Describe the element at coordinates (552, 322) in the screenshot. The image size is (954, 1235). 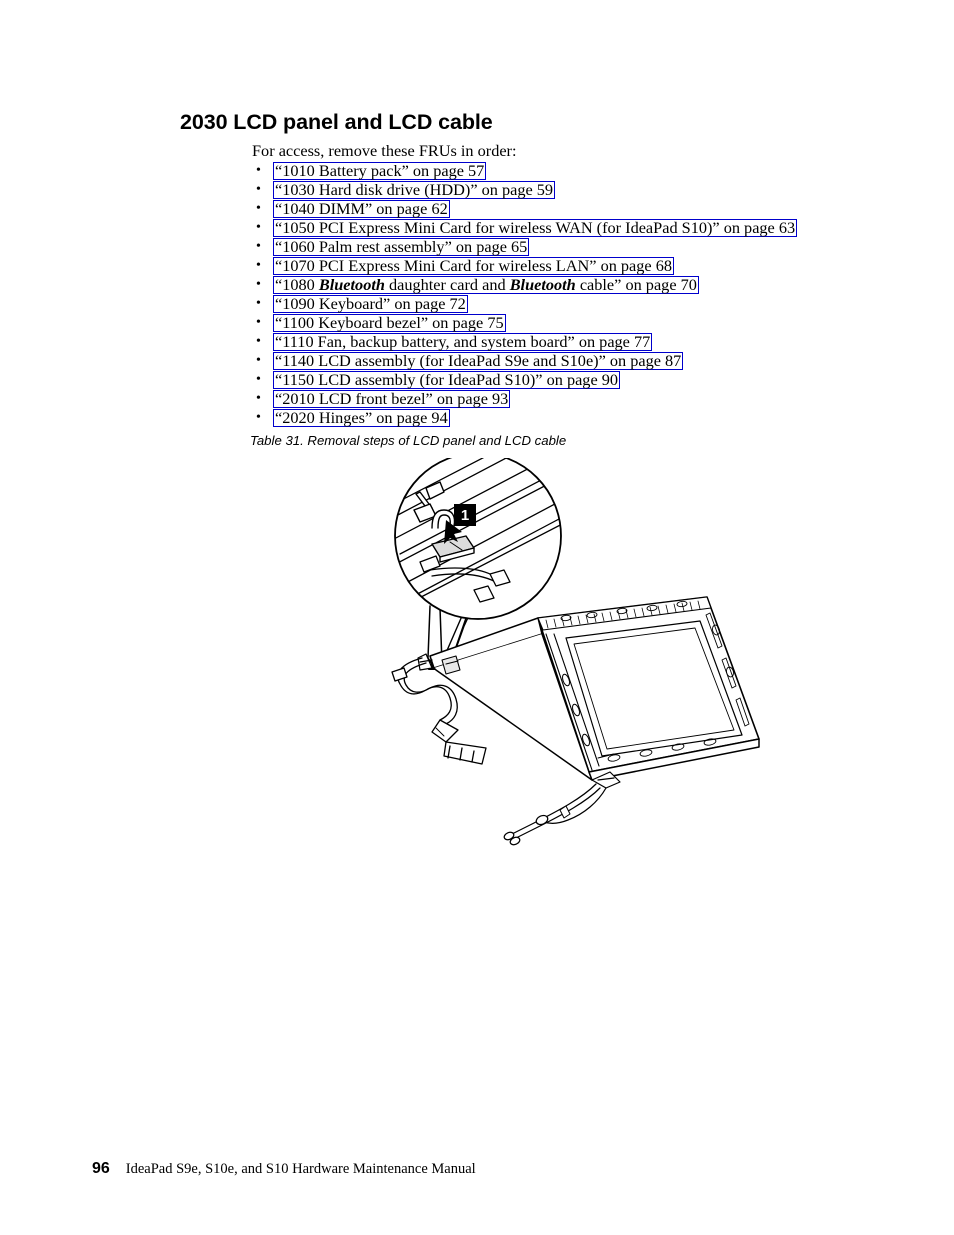
I see `list-item: • “1100 Keyboard bezel” on page 75` at that location.